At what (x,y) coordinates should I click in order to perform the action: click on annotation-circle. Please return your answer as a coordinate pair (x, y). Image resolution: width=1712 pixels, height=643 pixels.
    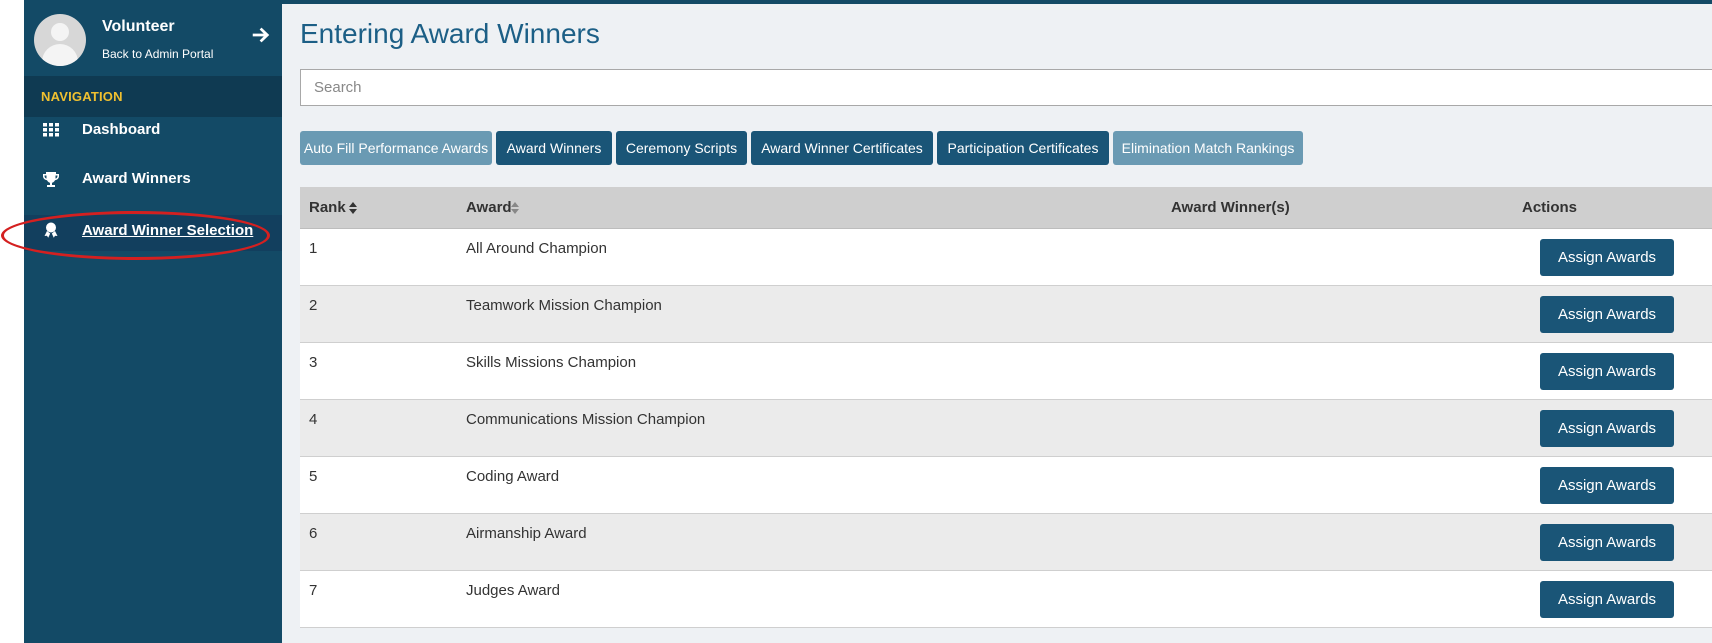
    Looking at the image, I should click on (135, 235).